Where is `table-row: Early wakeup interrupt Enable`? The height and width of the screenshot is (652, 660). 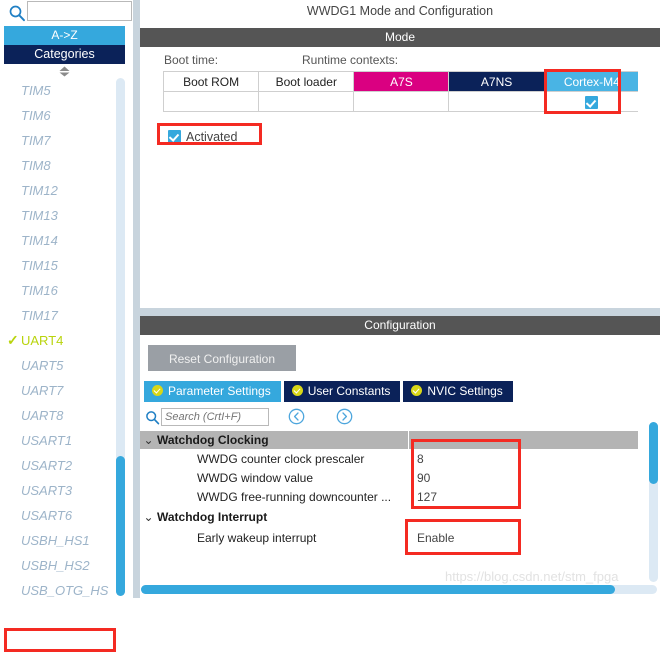 table-row: Early wakeup interrupt Enable is located at coordinates (389, 538).